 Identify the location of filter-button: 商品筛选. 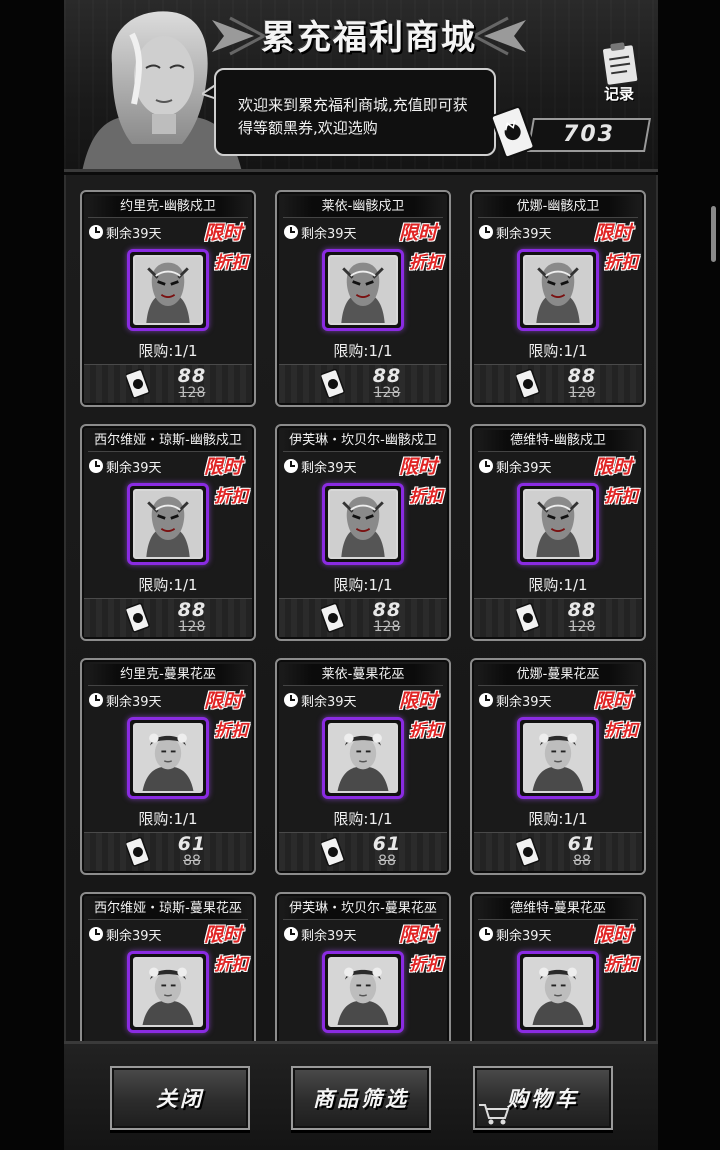
(361, 1098).